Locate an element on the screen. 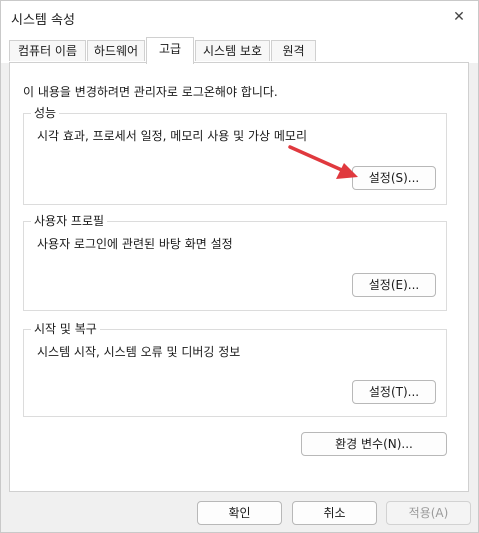 The height and width of the screenshot is (533, 479). window-title: 시스템 속성 is located at coordinates (43, 20).